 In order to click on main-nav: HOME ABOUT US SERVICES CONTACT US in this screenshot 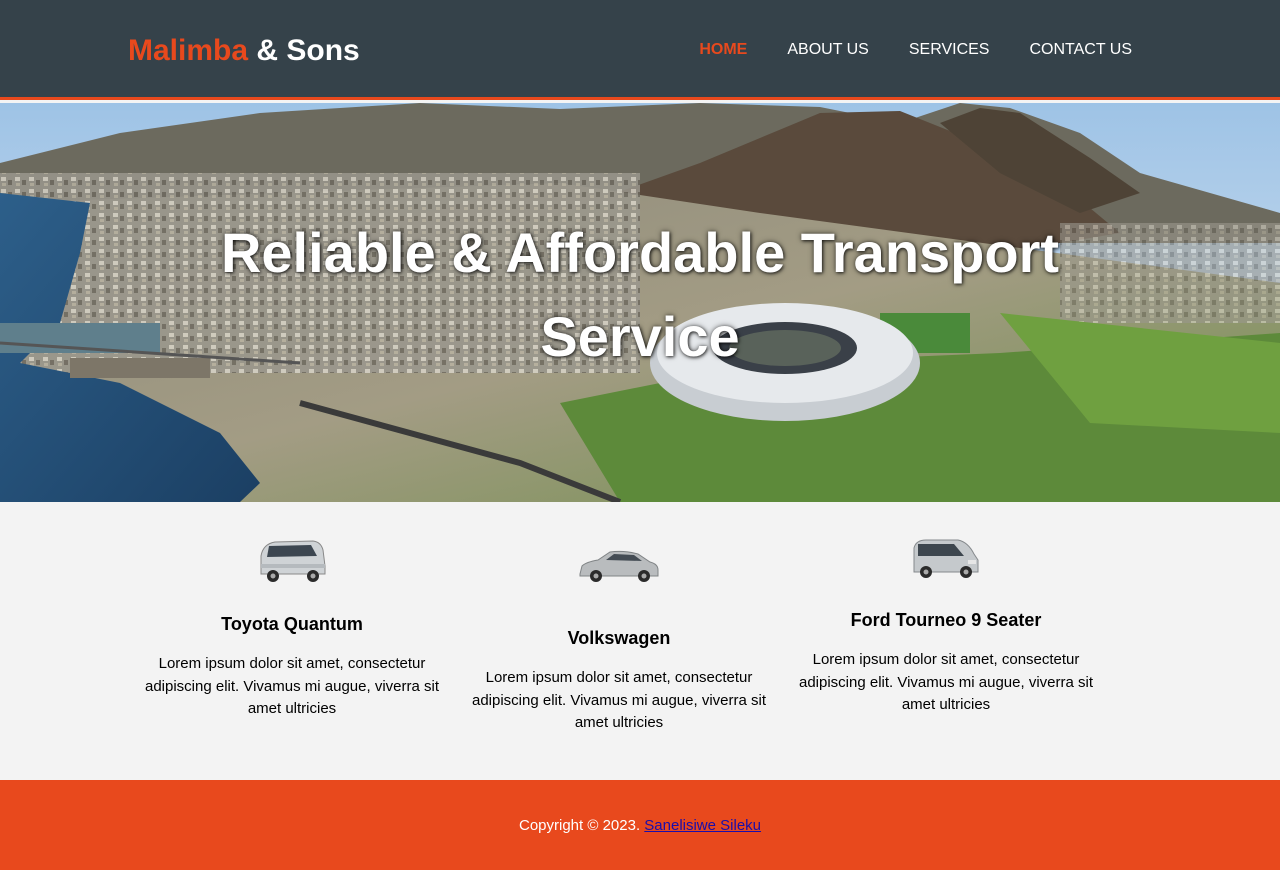, I will do `click(915, 50)`.